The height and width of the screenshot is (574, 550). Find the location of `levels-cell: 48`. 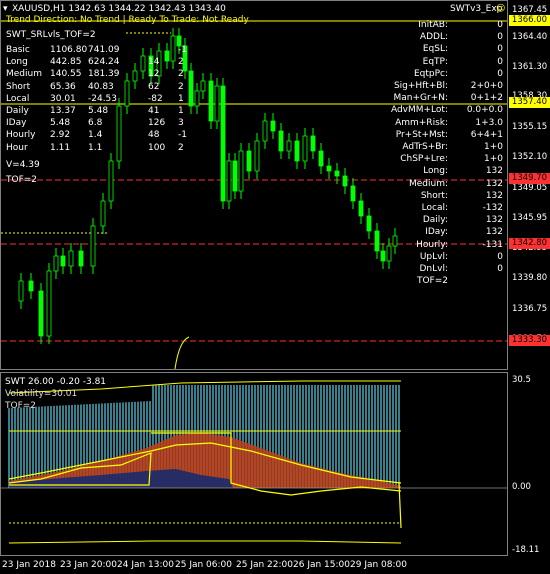

levels-cell: 48 is located at coordinates (154, 135).